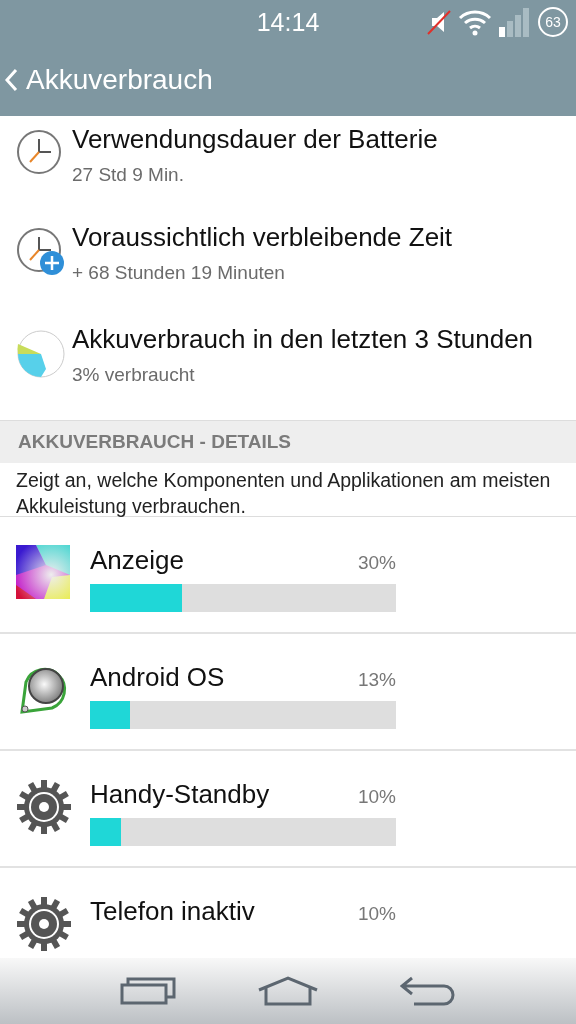 The height and width of the screenshot is (1024, 576). What do you see at coordinates (288, 441) in the screenshot?
I see `section-header: AKKUVERBRAUCH - DETAILS` at bounding box center [288, 441].